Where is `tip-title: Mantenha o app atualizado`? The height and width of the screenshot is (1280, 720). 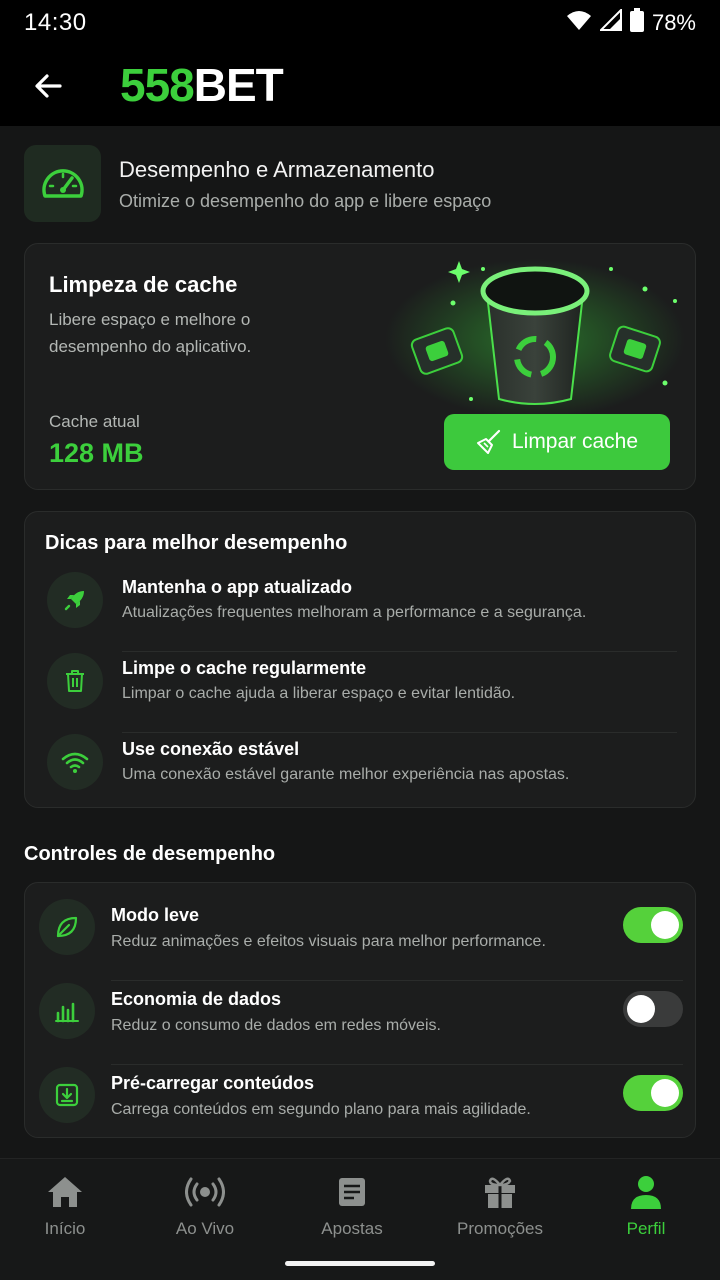
tip-title: Mantenha o app atualizado is located at coordinates (237, 587).